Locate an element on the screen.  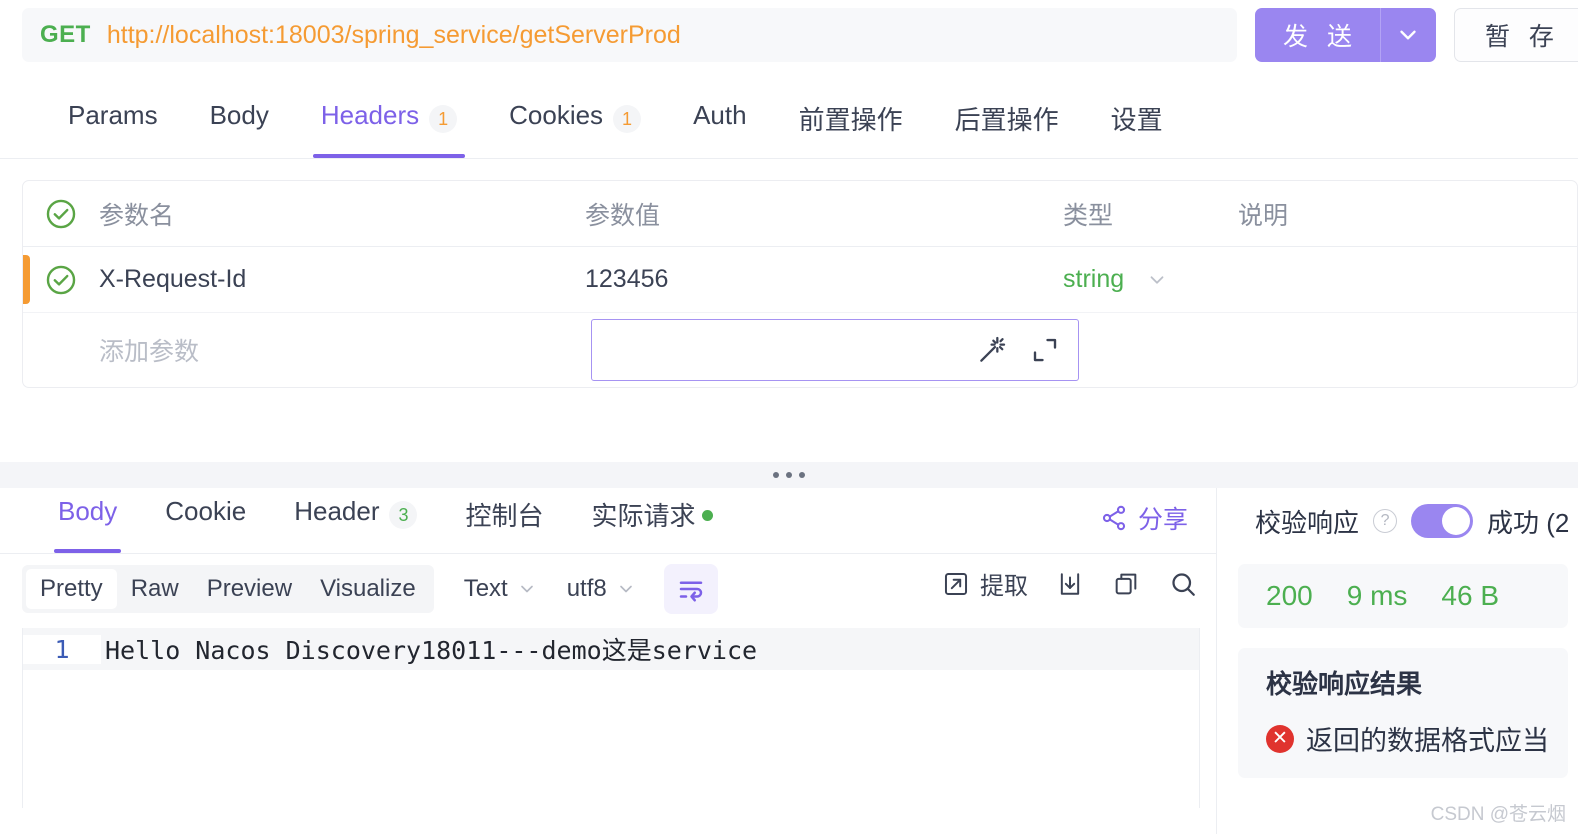
tab-post-operation: 后置操作 is located at coordinates (1007, 125).